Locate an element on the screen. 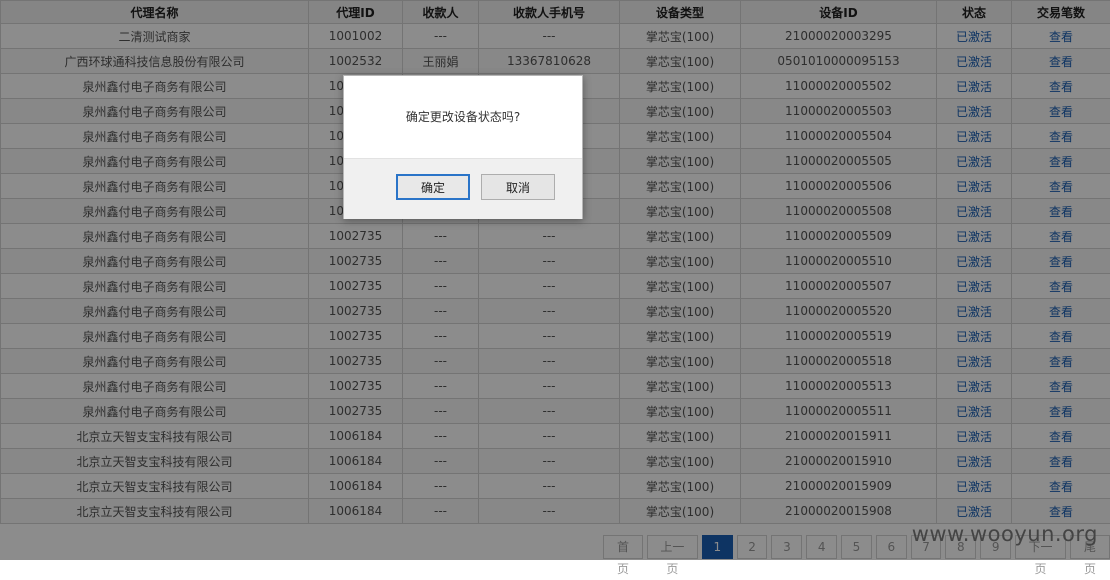  confirm-ok-button: 确定 is located at coordinates (433, 187).